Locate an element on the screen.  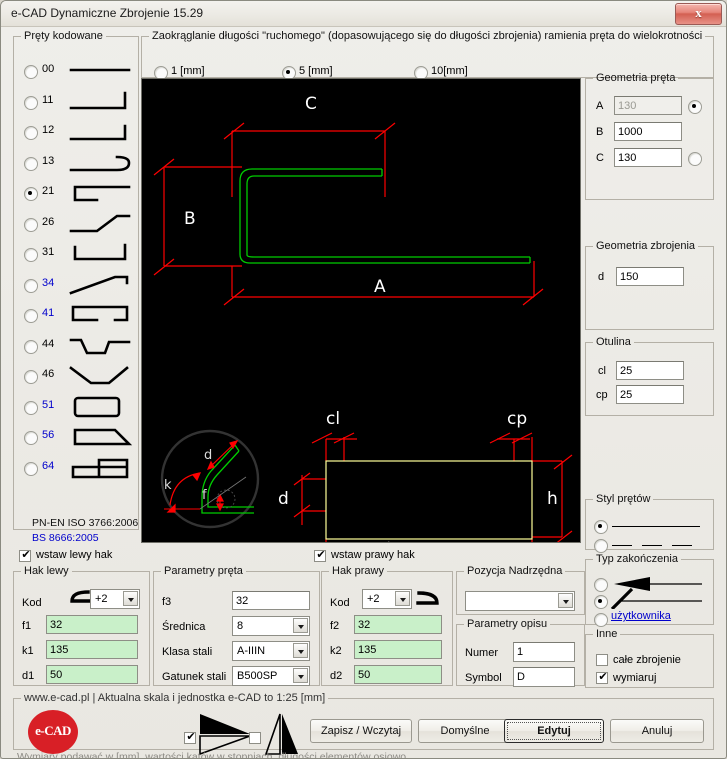
rod-option-46: 46 is located at coordinates (77, 376).